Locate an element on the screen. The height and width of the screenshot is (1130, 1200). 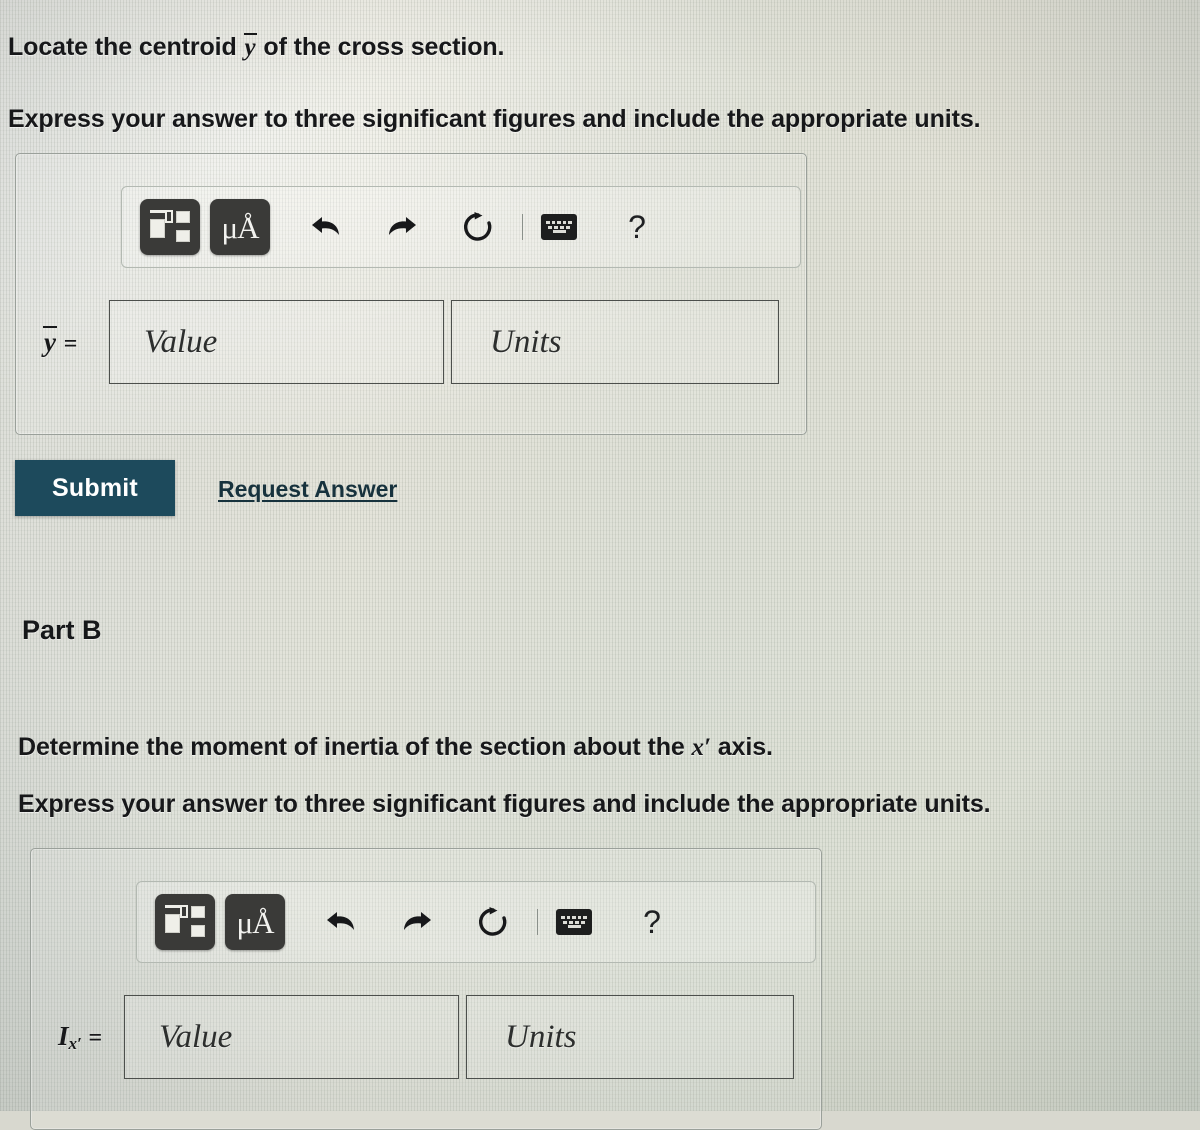
part-b-answer-label: Ix′ = is located at coordinates (91, 1037).